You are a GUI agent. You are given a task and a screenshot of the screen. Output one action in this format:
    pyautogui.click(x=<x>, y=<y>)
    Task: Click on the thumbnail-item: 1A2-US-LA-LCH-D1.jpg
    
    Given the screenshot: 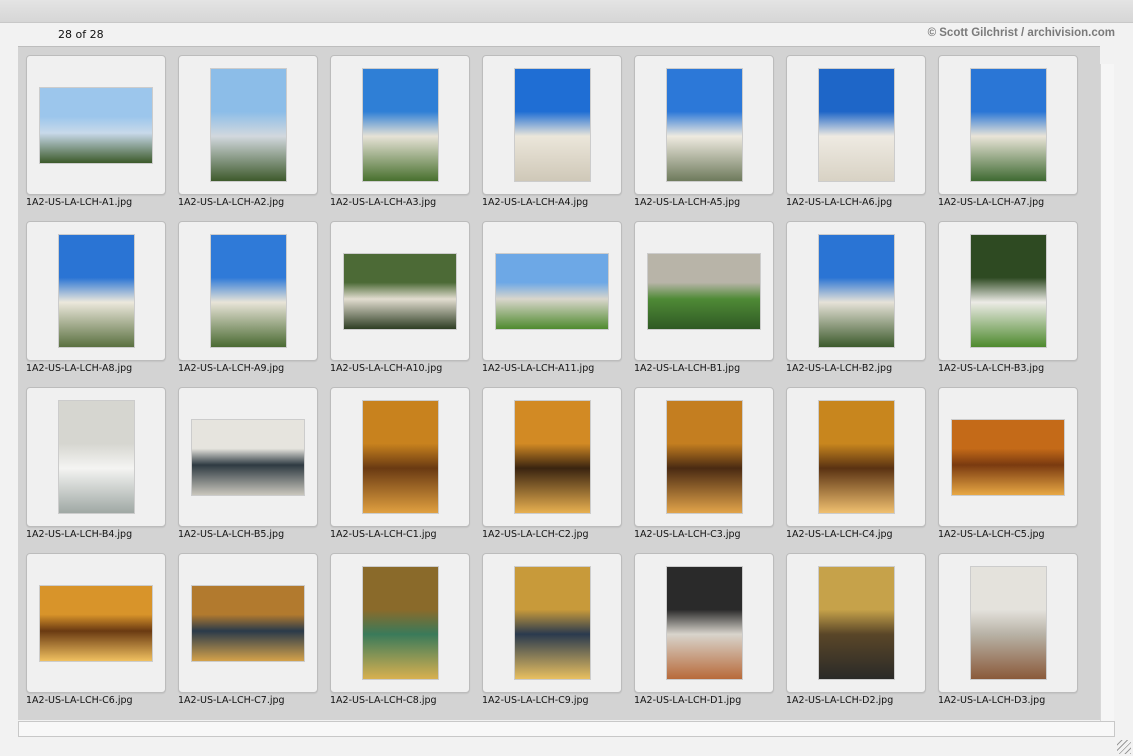 What is the action you would take?
    pyautogui.click(x=704, y=636)
    